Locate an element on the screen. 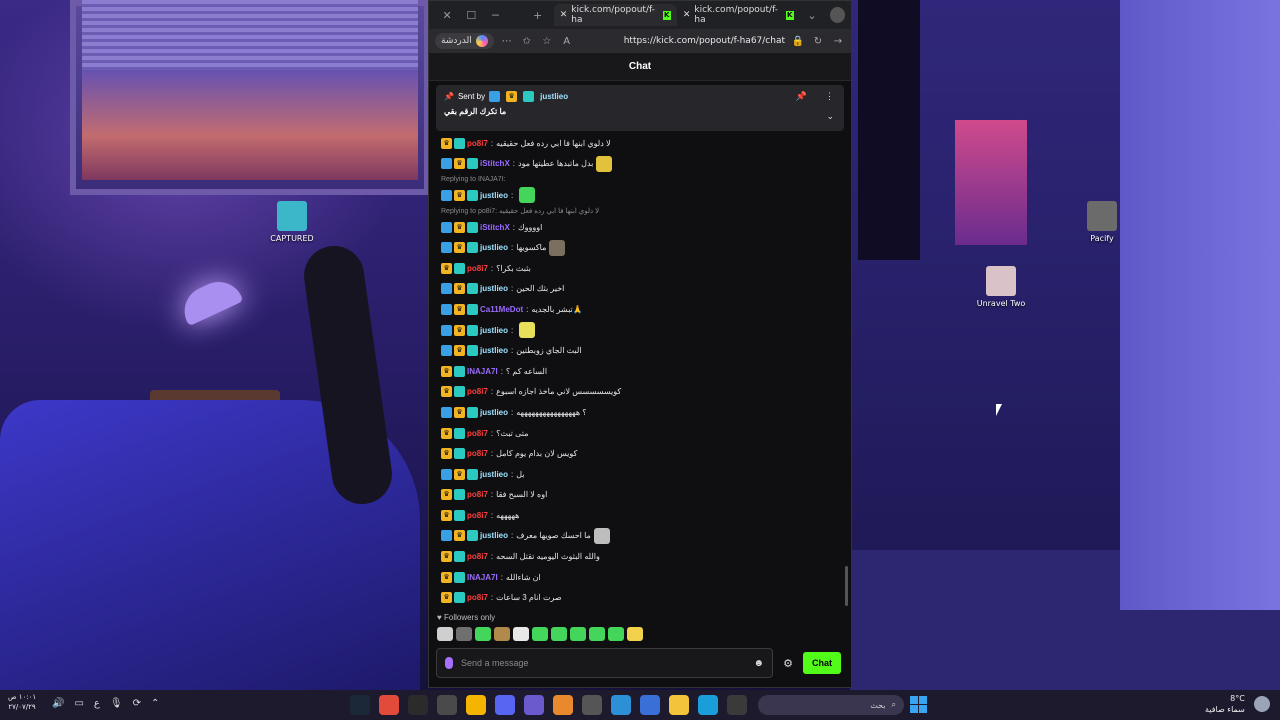 Image resolution: width=1280 pixels, height=720 pixels. edge-icon is located at coordinates (708, 705).